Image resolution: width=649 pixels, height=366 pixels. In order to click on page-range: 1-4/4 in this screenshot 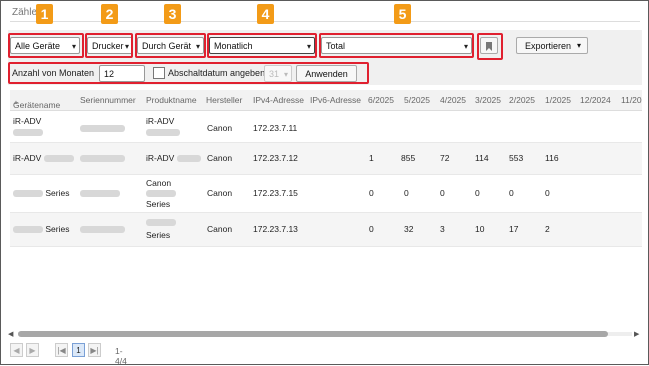, I will do `click(121, 356)`.